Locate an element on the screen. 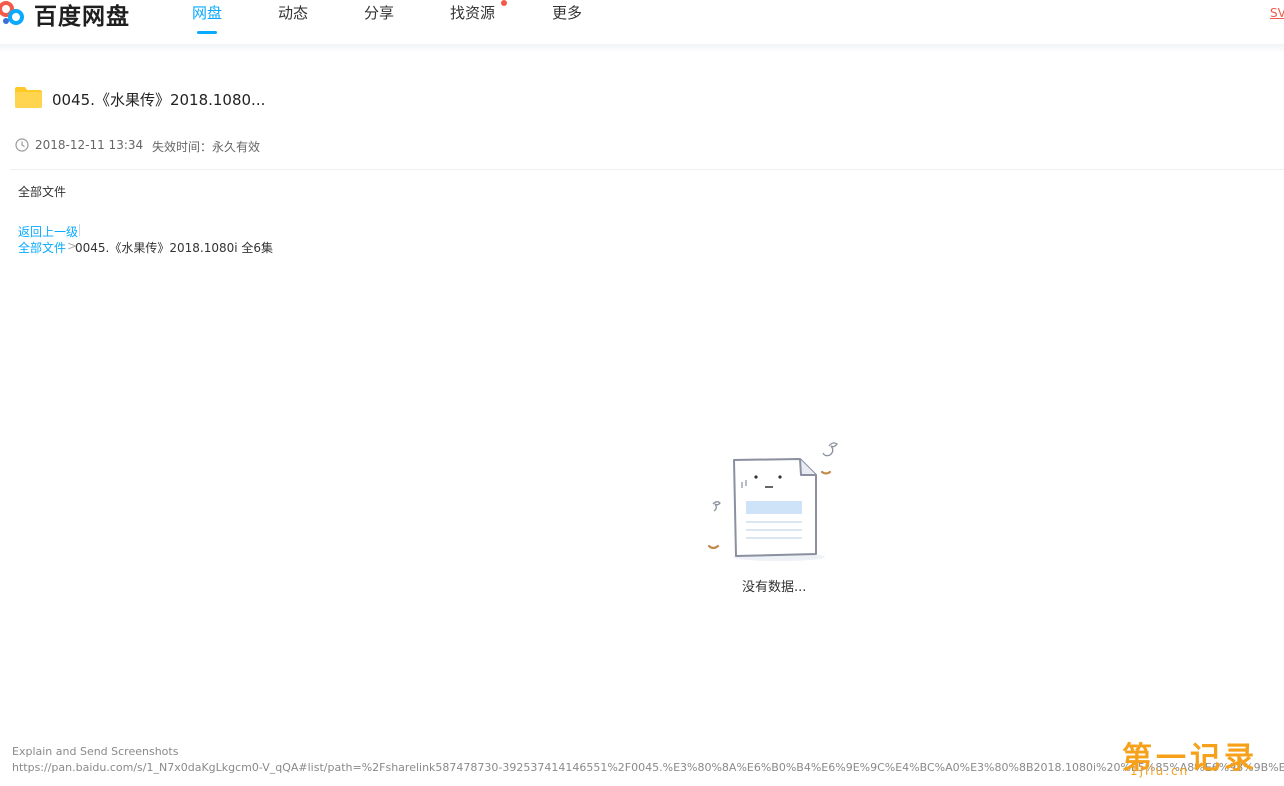 This screenshot has width=1284, height=786. nav-item-dongtai: 动态 is located at coordinates (293, 12).